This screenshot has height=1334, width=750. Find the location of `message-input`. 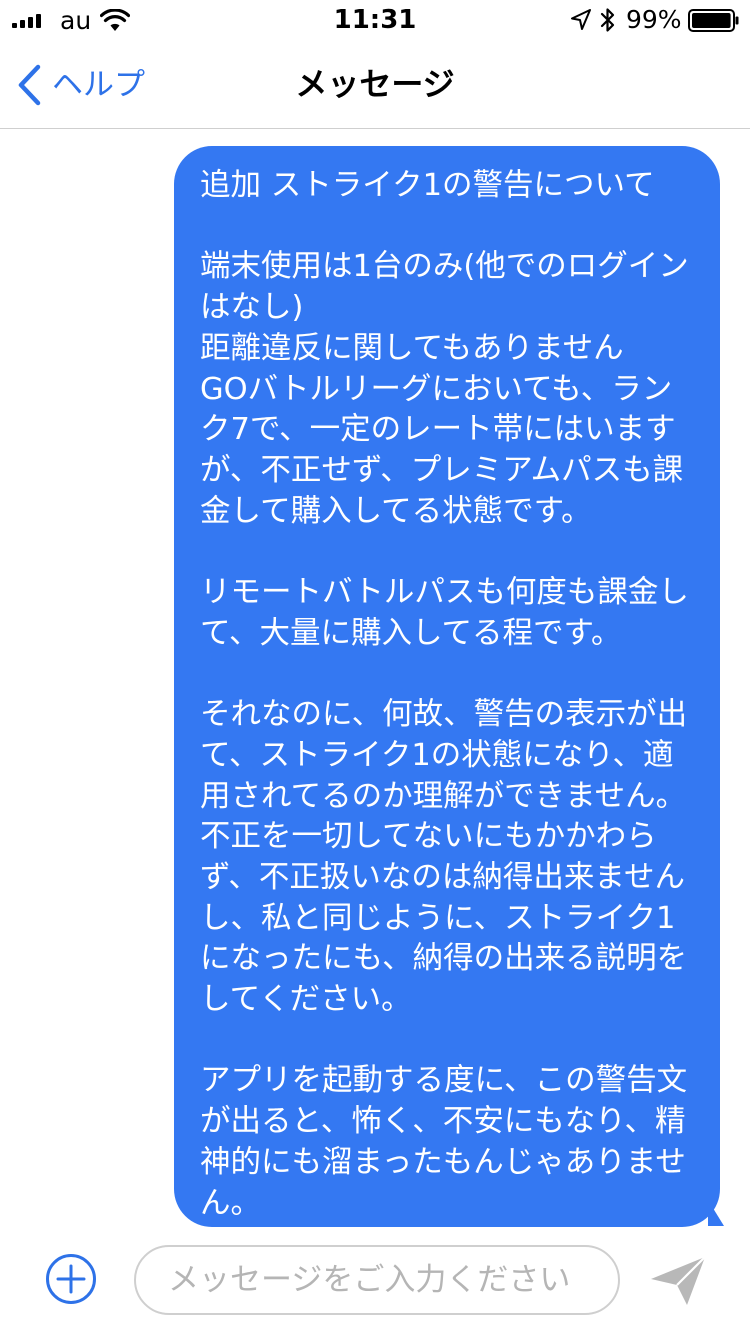

message-input is located at coordinates (377, 1280).